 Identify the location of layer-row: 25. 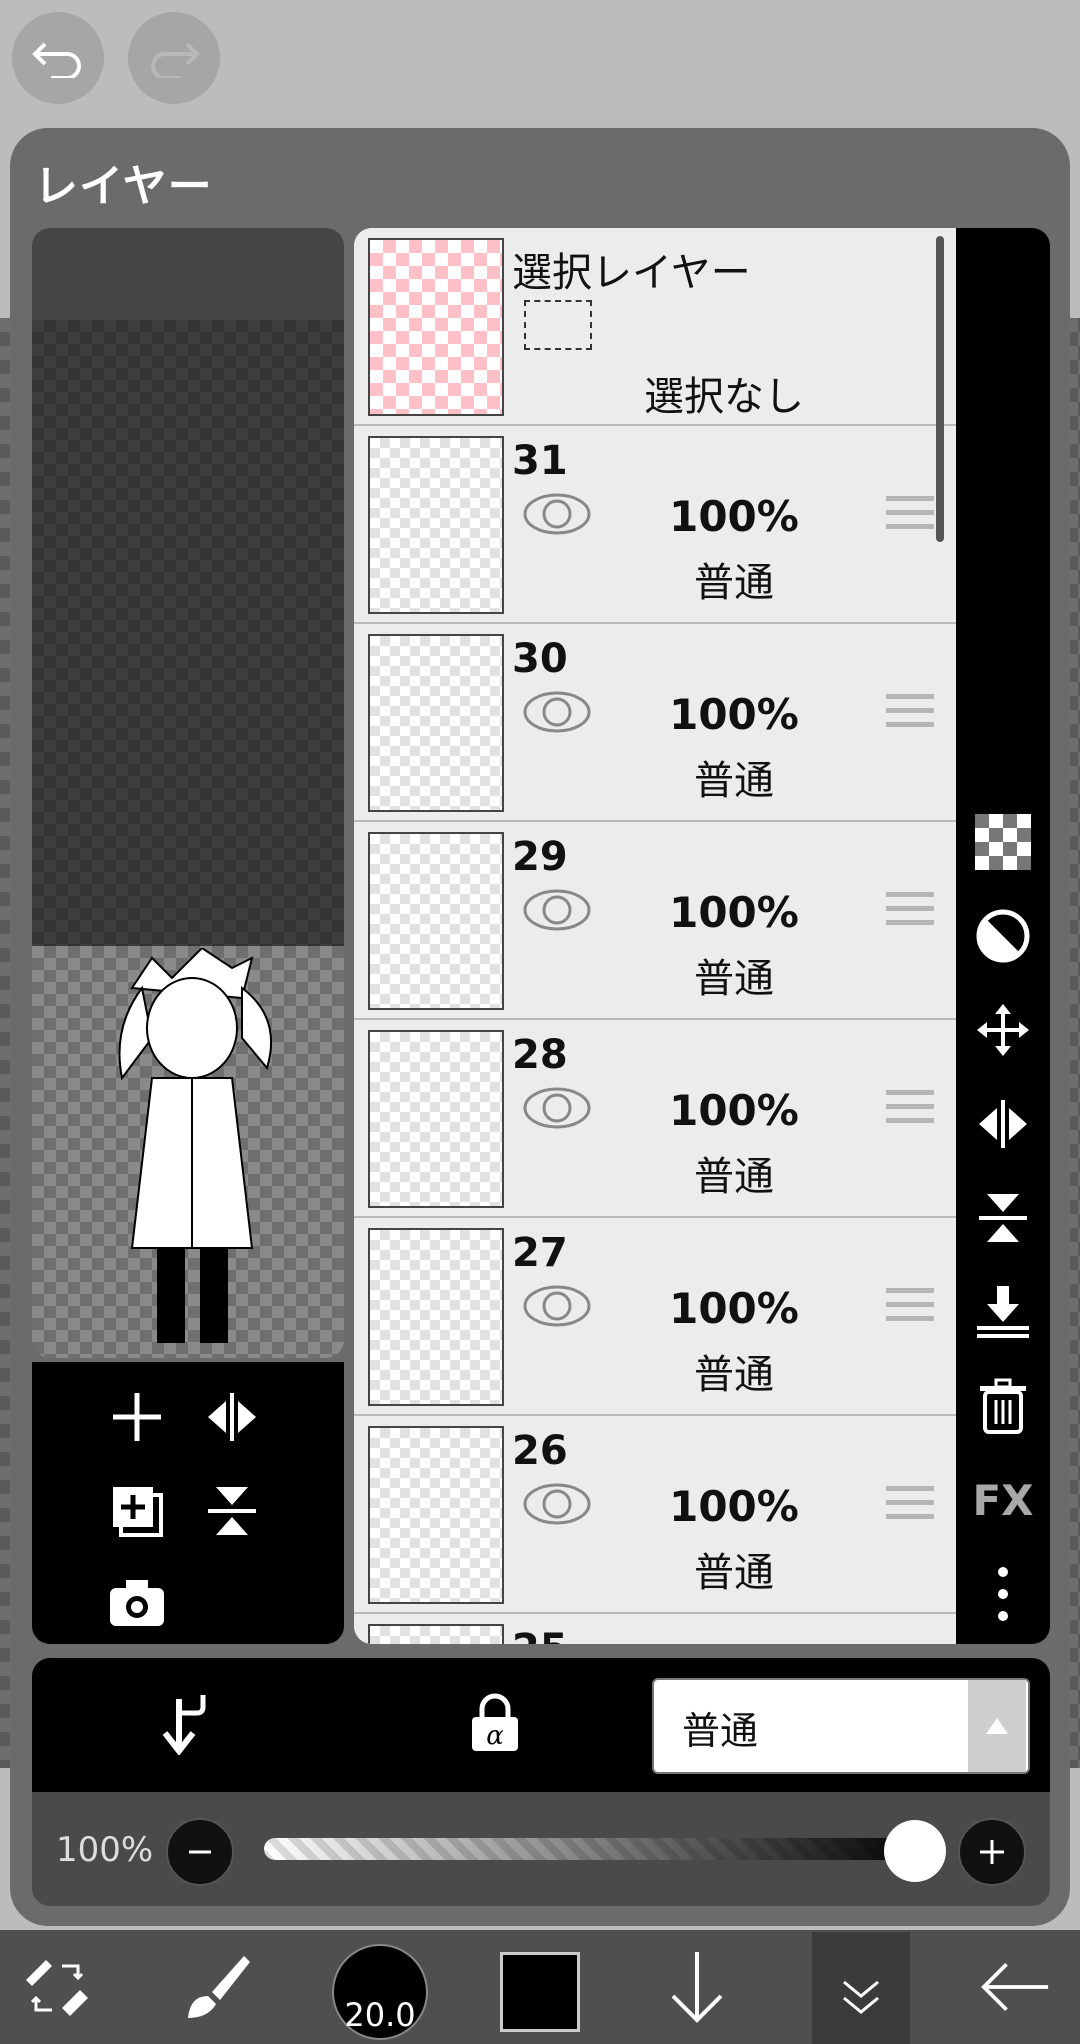
(655, 1629).